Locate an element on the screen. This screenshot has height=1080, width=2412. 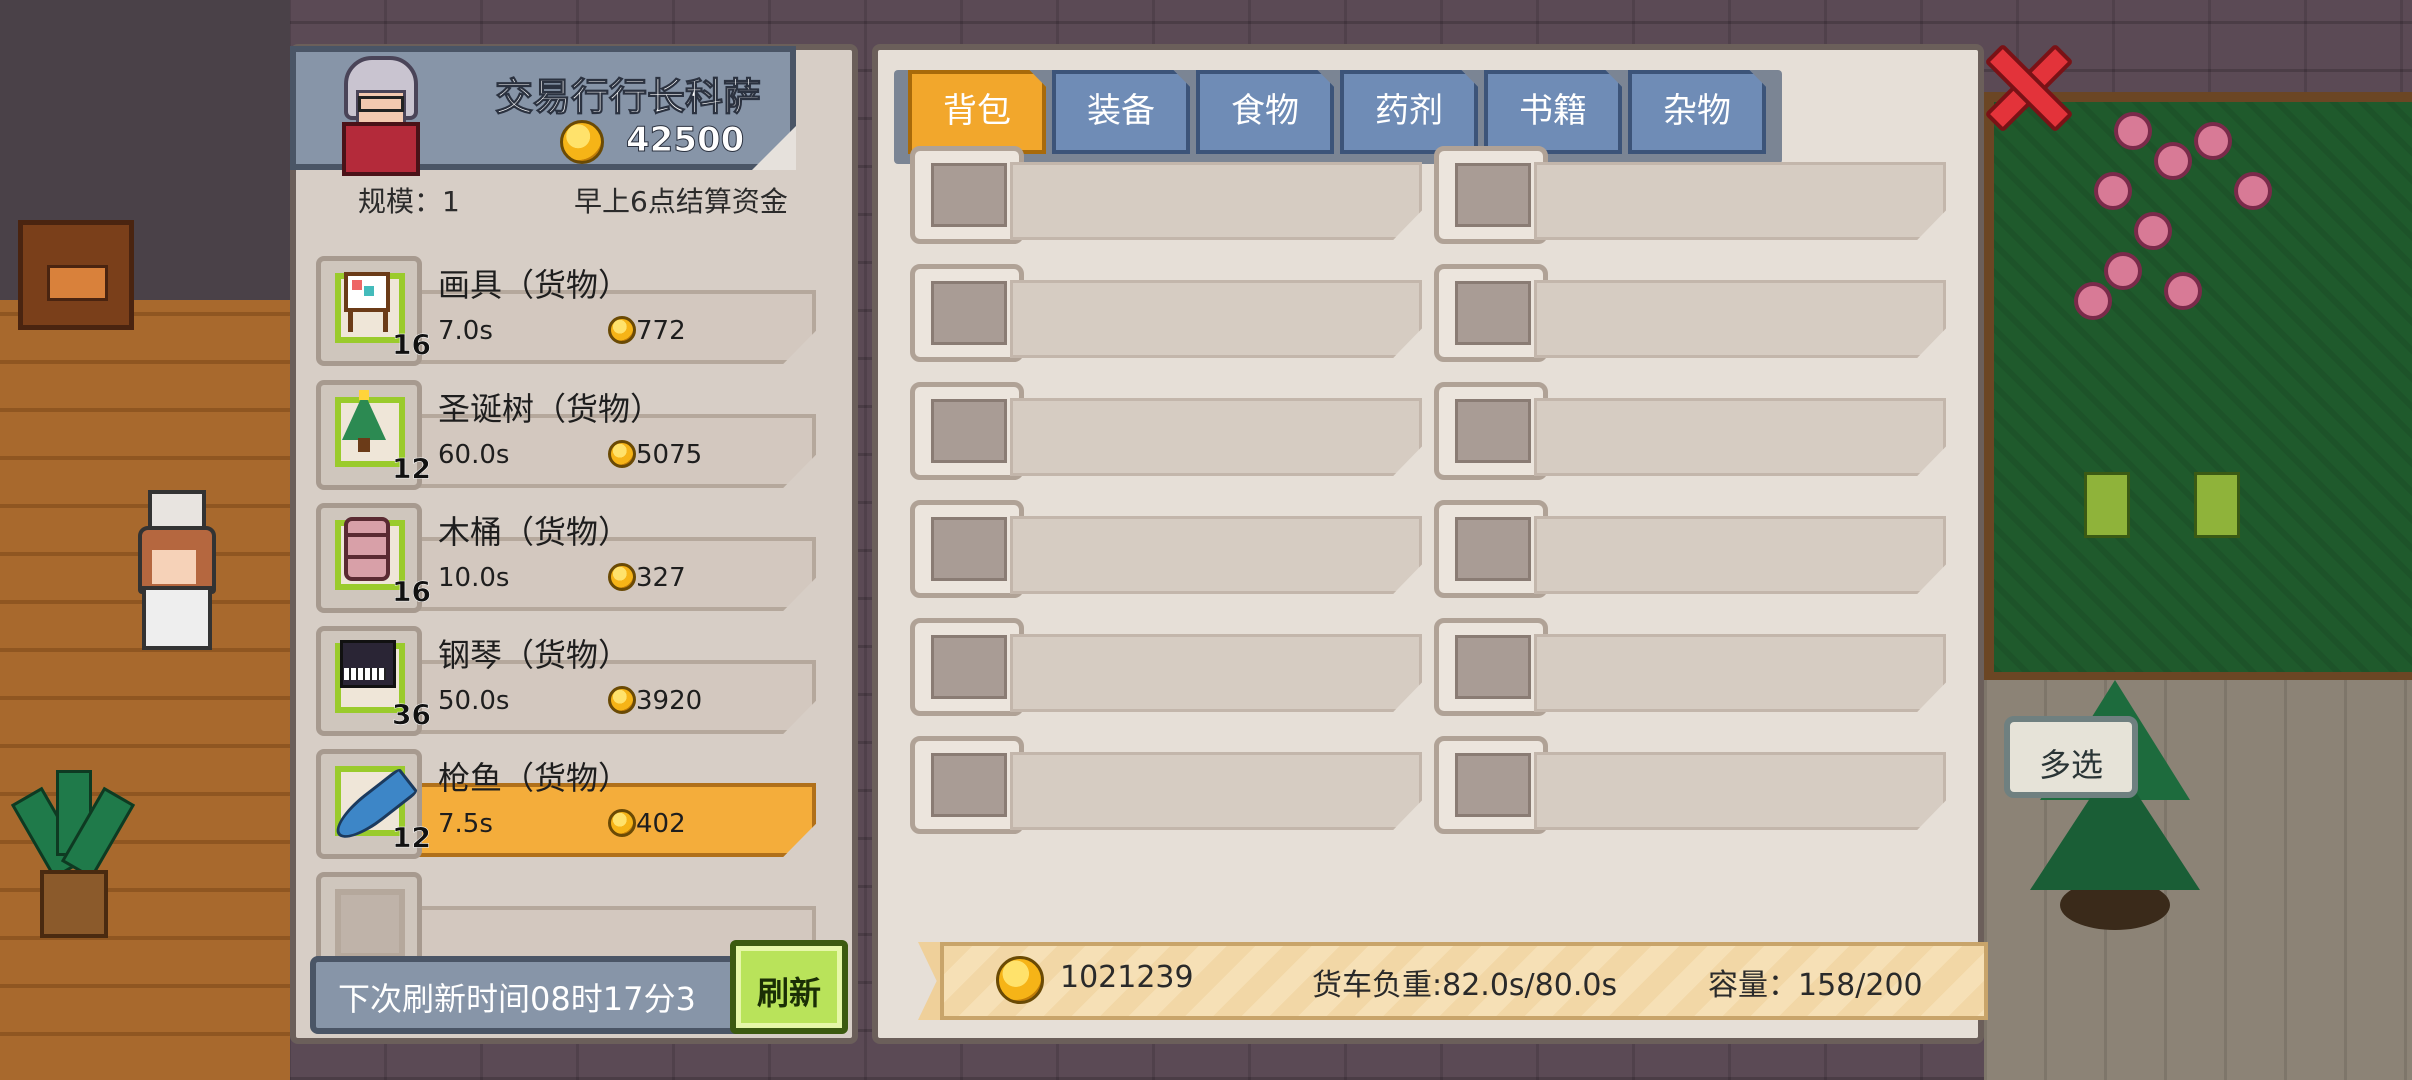
tab-food: 食物 is located at coordinates (1265, 112).